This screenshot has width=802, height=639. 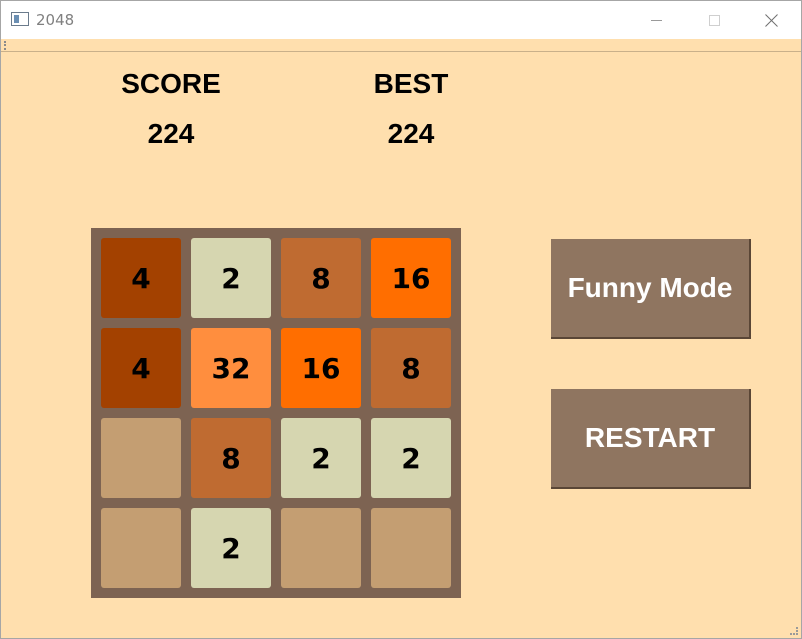 I want to click on close-icon, so click(x=772, y=20).